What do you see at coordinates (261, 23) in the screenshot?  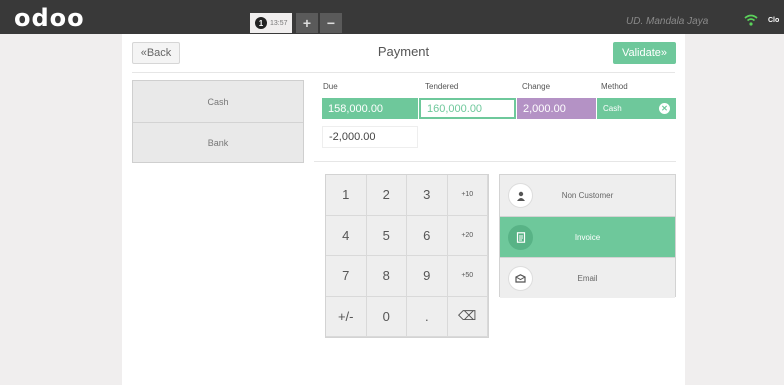 I see `order-number-badge: 1` at bounding box center [261, 23].